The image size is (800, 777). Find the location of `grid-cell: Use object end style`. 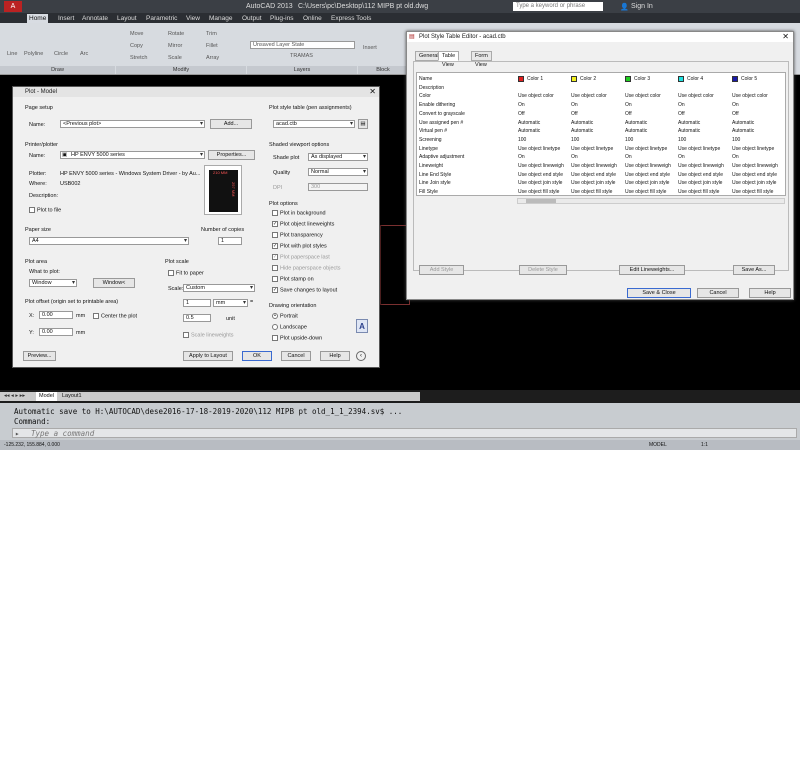

grid-cell: Use object end style is located at coordinates (754, 175).